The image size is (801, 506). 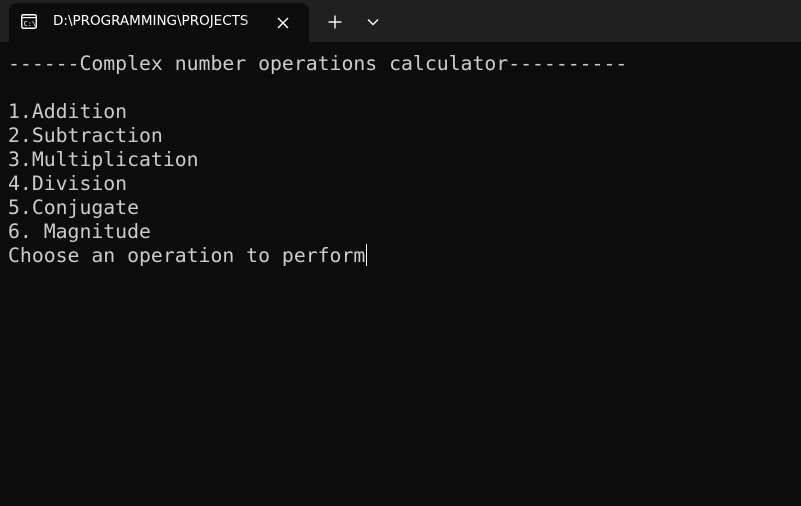 I want to click on tab-bar: C:\ D:\PROGRAMMING\PROJECTS, so click(x=400, y=21).